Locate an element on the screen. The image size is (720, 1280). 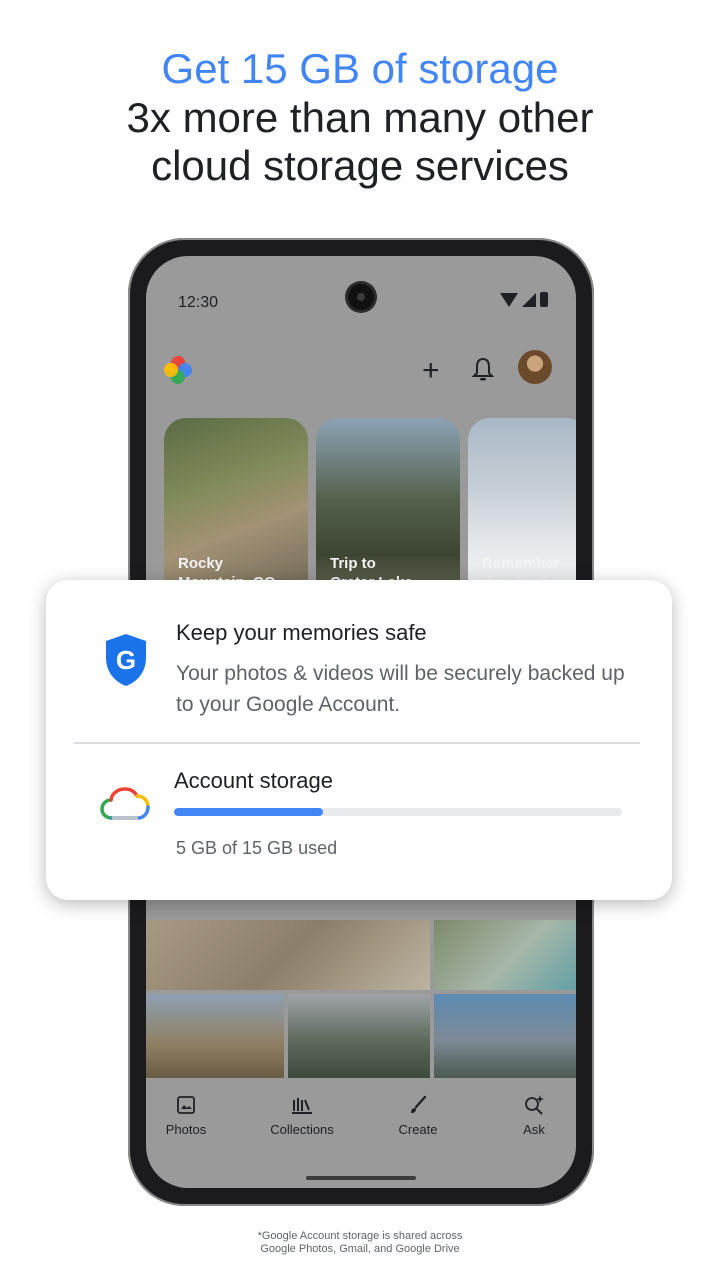
bottom-navigation: Photos Collections Create Ask is located at coordinates (361, 1125).